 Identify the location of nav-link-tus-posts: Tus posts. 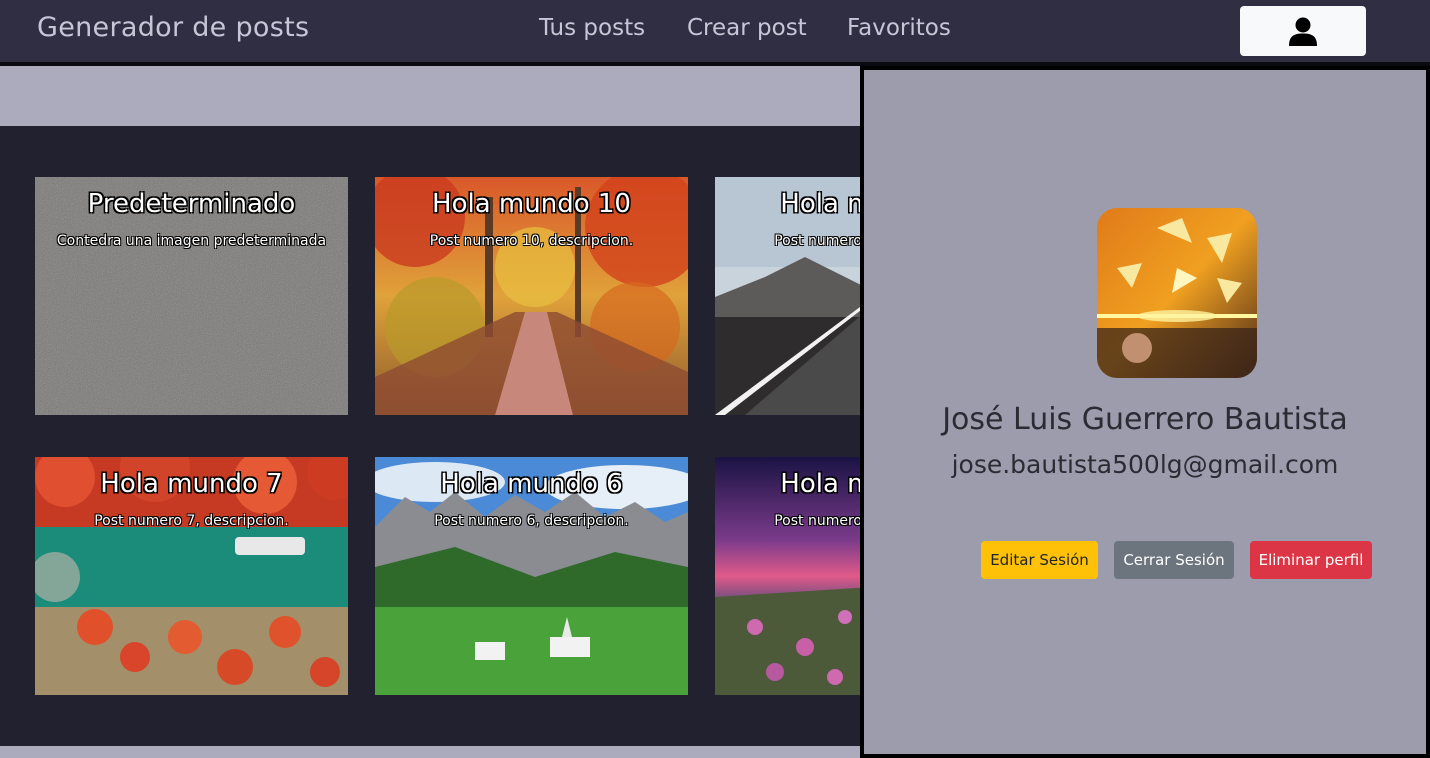
(592, 28).